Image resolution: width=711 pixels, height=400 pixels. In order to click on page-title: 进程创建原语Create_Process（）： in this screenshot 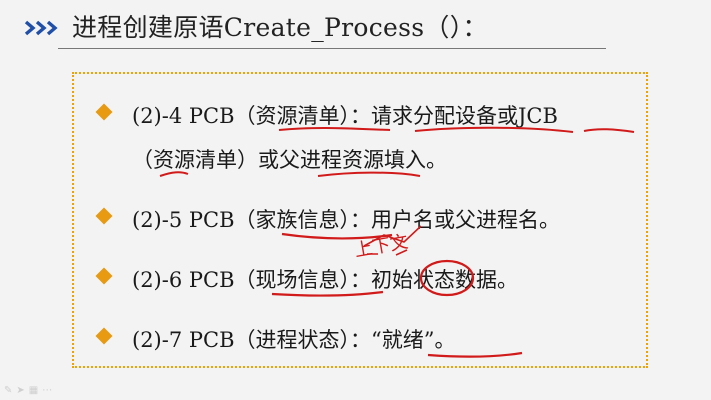, I will do `click(280, 27)`.